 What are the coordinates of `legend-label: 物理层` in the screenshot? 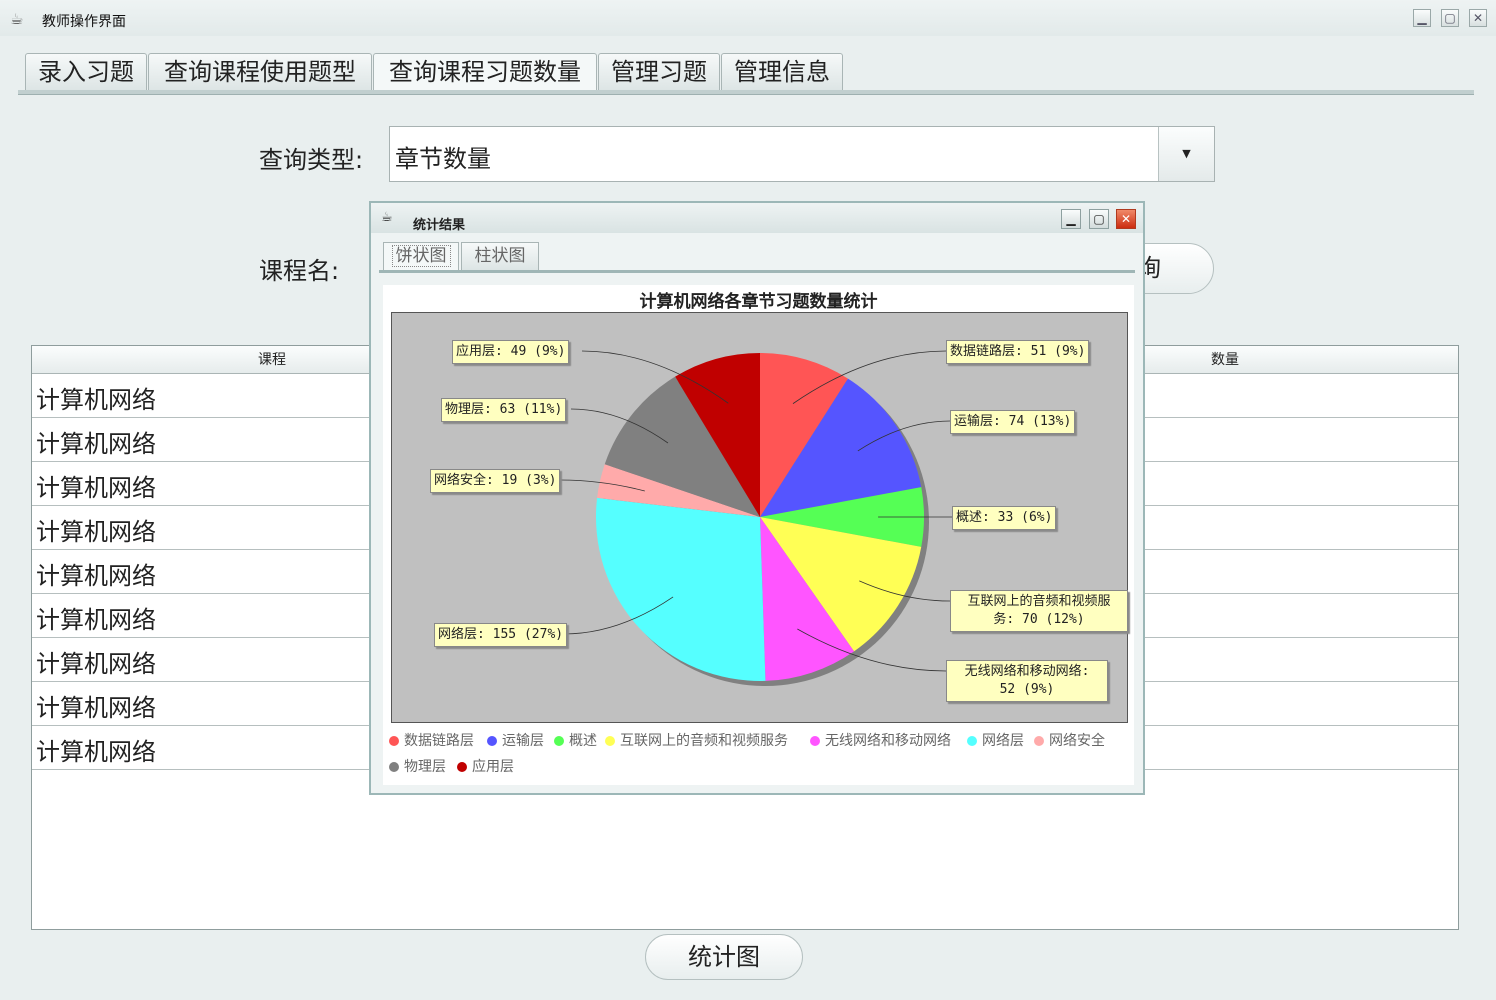 It's located at (425, 767).